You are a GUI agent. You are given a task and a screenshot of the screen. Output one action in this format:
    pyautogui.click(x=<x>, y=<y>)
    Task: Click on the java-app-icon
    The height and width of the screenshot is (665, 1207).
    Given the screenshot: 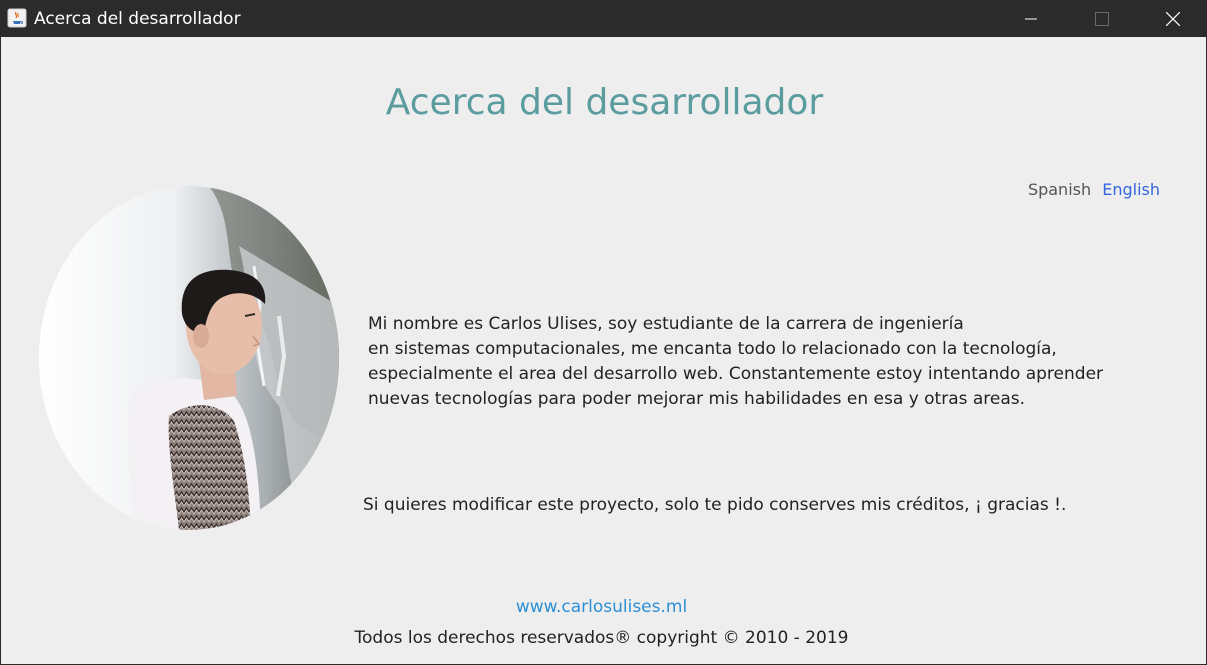 What is the action you would take?
    pyautogui.click(x=17, y=18)
    